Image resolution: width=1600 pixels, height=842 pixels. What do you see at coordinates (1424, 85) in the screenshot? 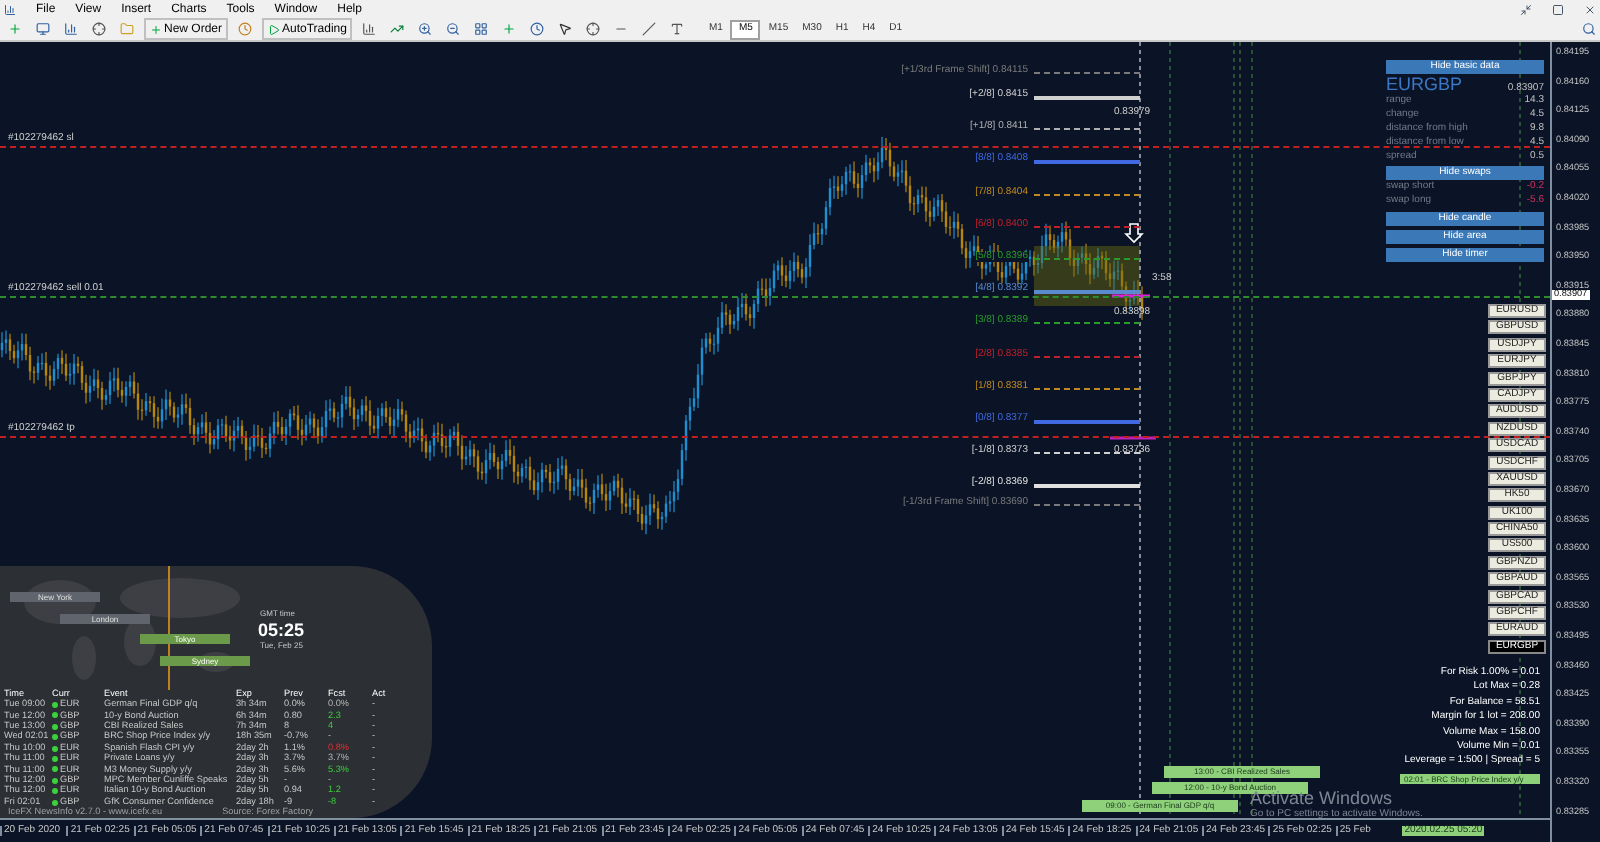
I see `symbol-name: EURGBP` at bounding box center [1424, 85].